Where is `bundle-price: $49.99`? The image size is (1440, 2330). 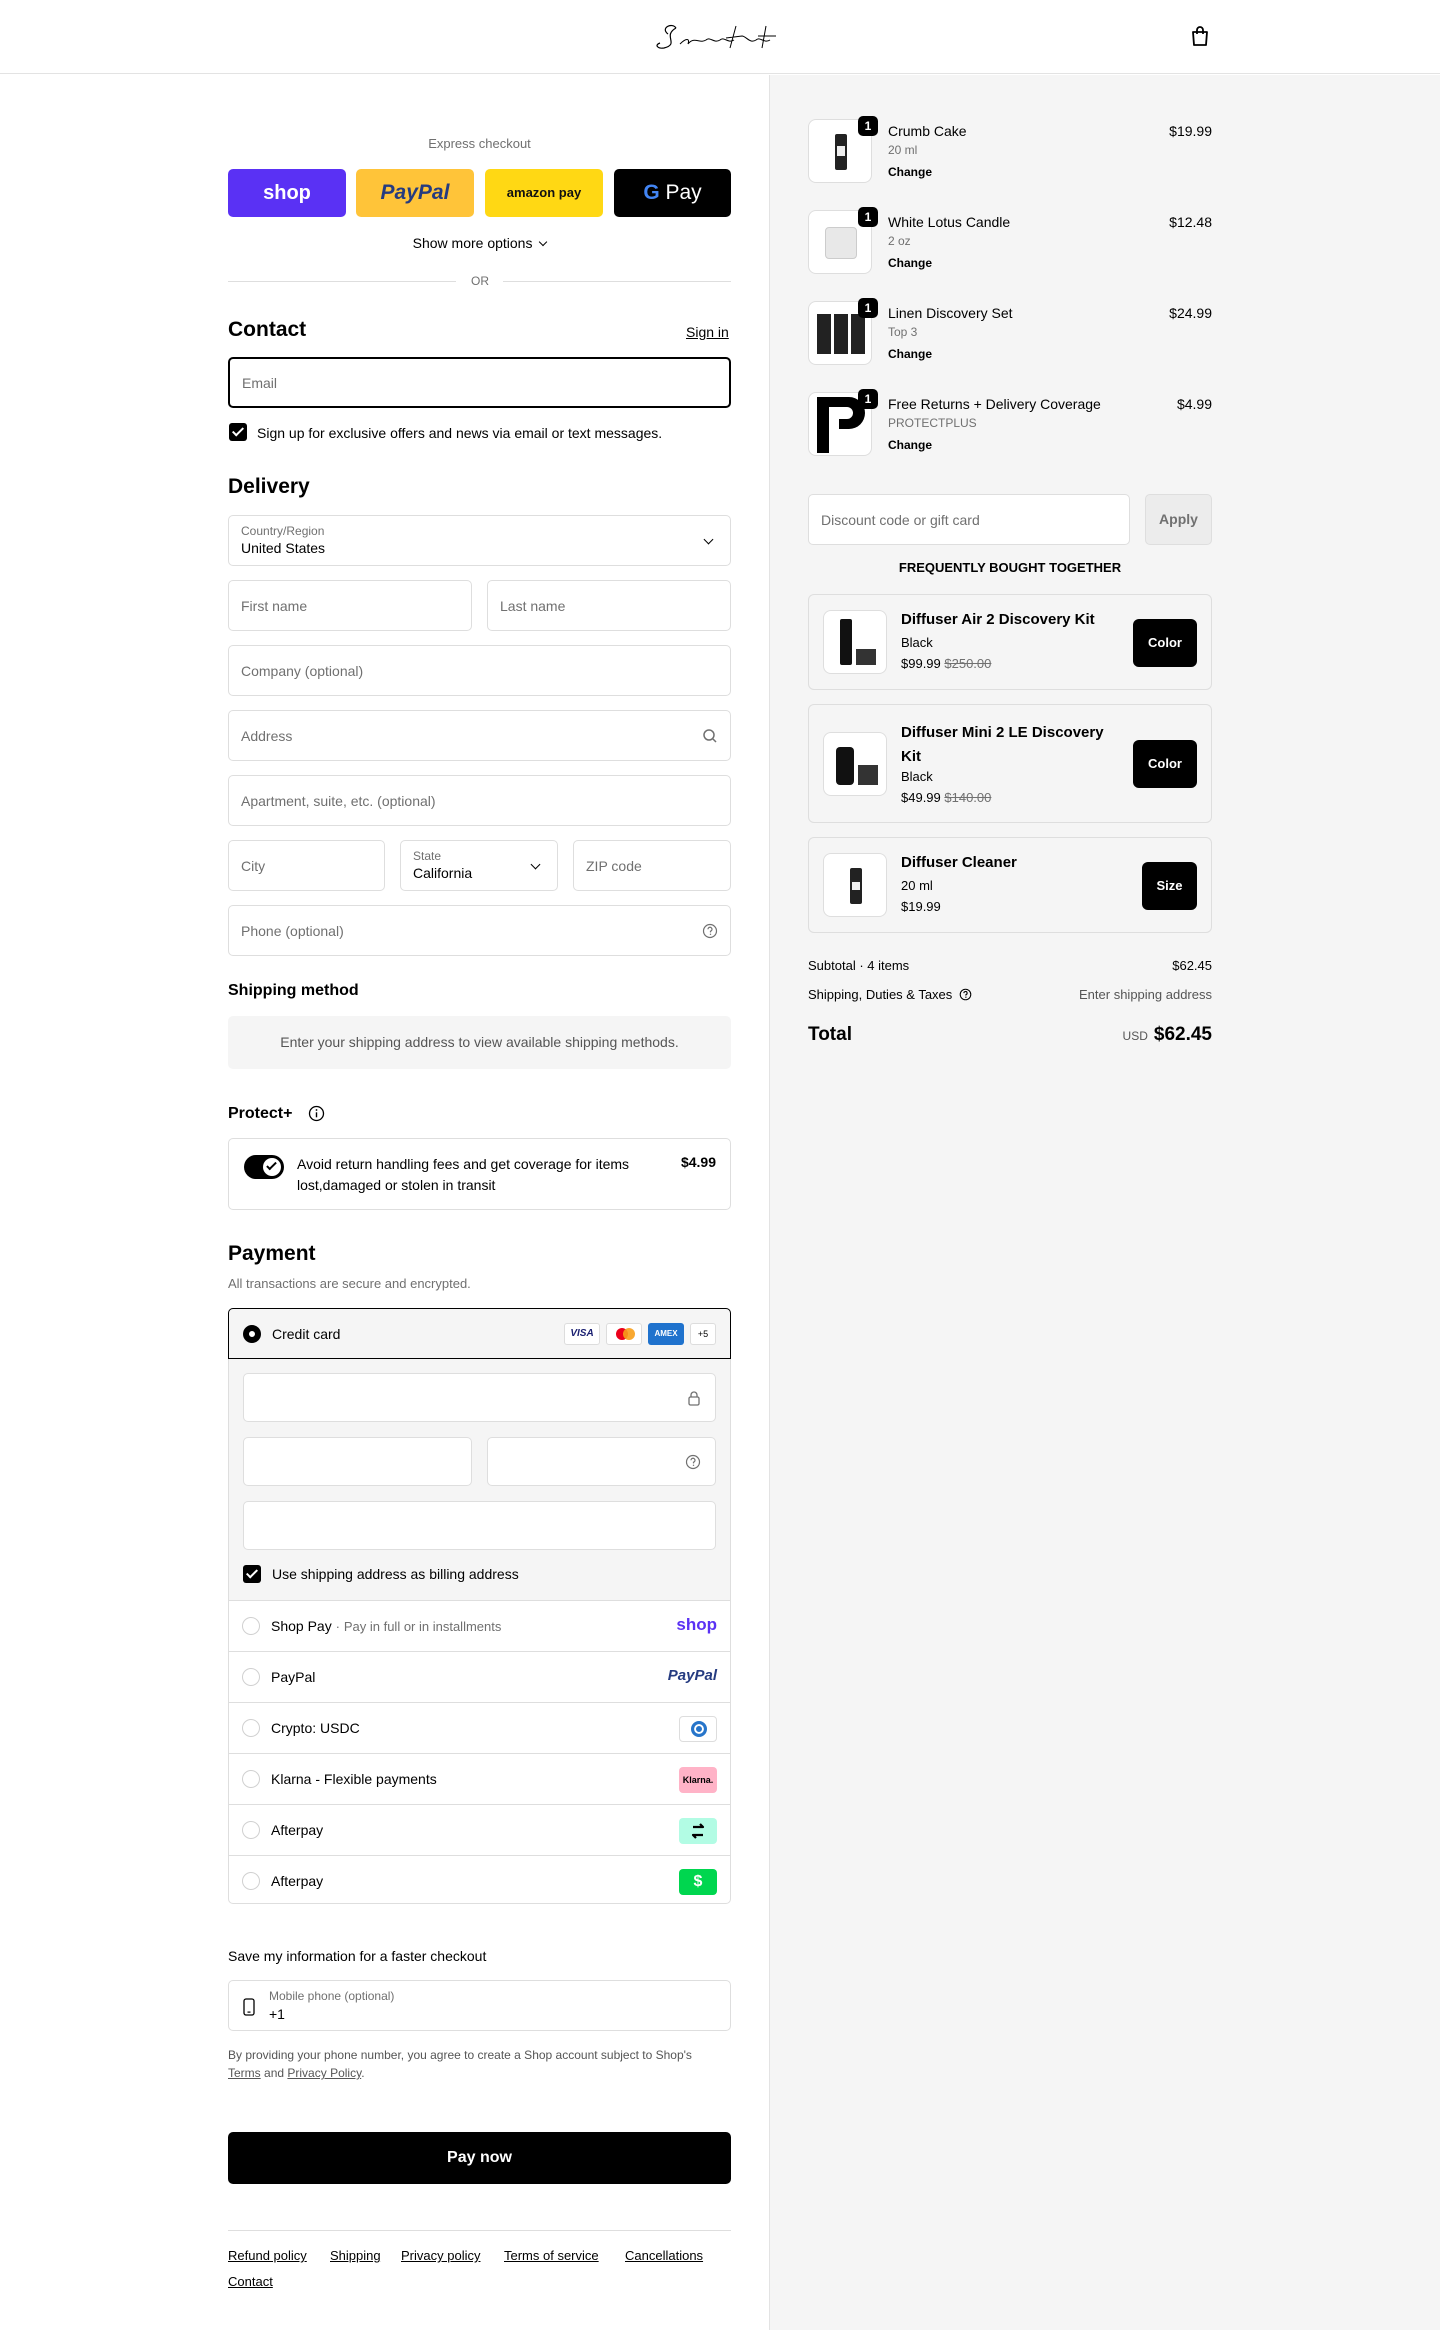 bundle-price: $49.99 is located at coordinates (921, 797).